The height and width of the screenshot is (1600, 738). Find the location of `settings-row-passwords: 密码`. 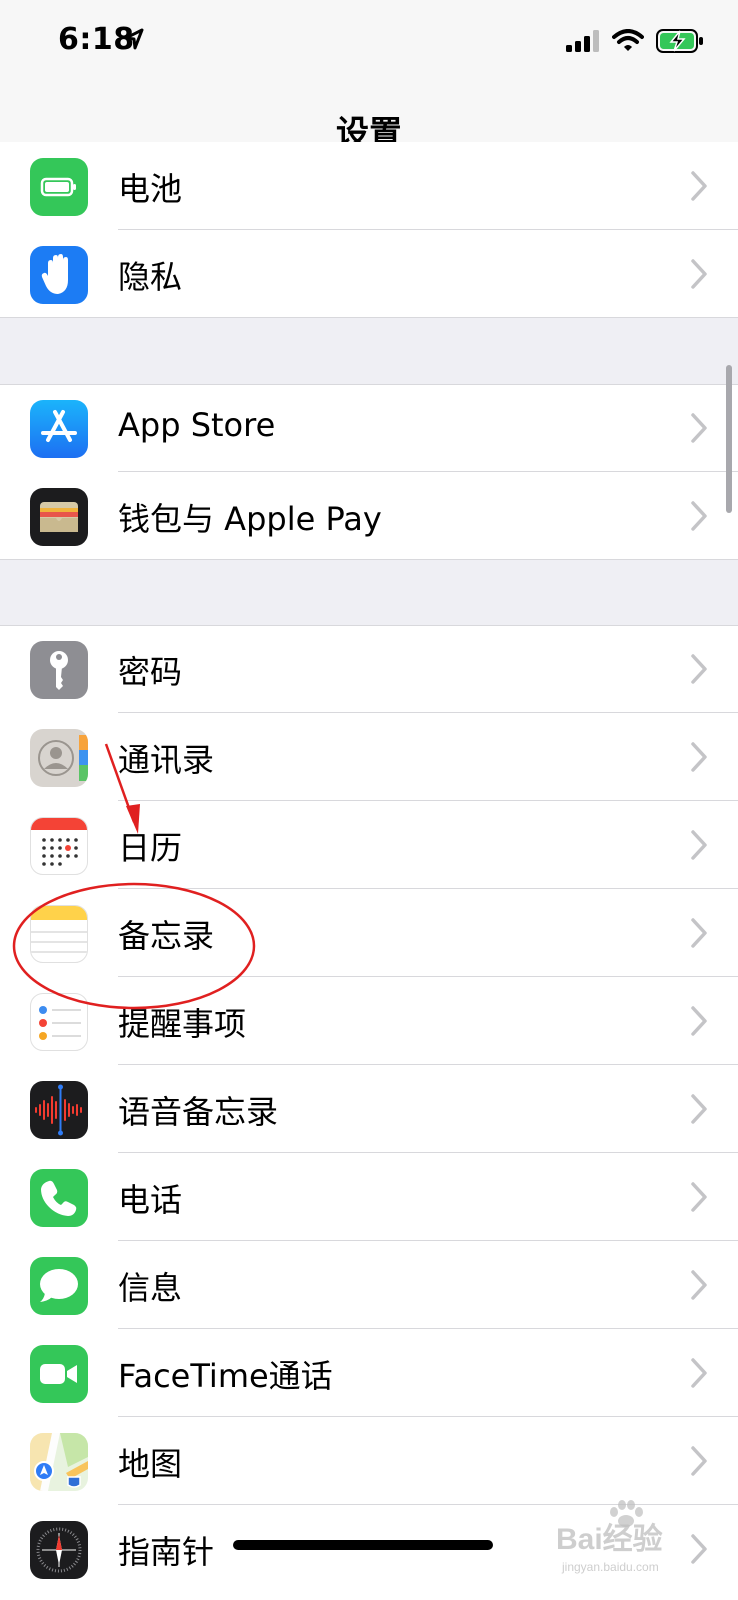

settings-row-passwords: 密码 is located at coordinates (369, 669).